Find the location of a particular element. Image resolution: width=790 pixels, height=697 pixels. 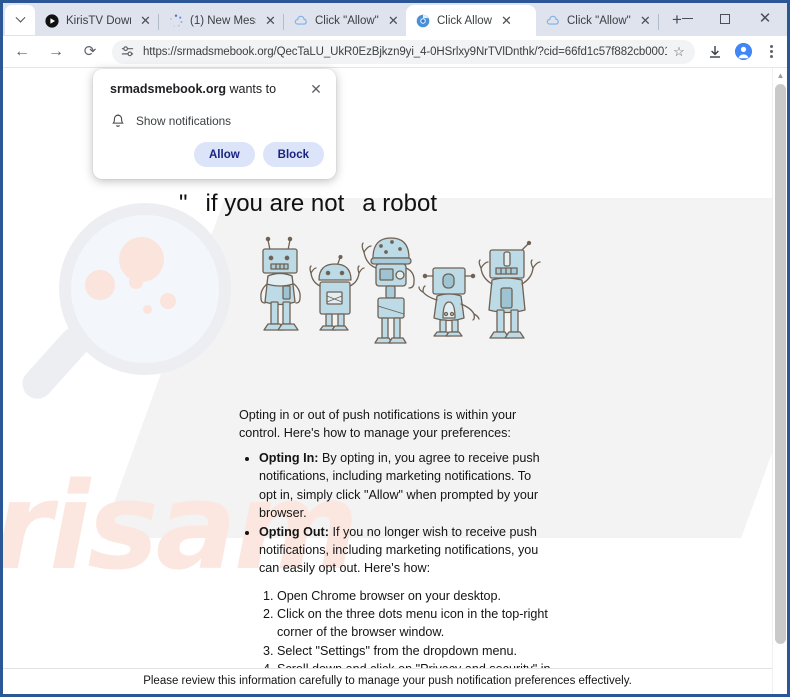

tune-sliders-icon is located at coordinates (127, 52).